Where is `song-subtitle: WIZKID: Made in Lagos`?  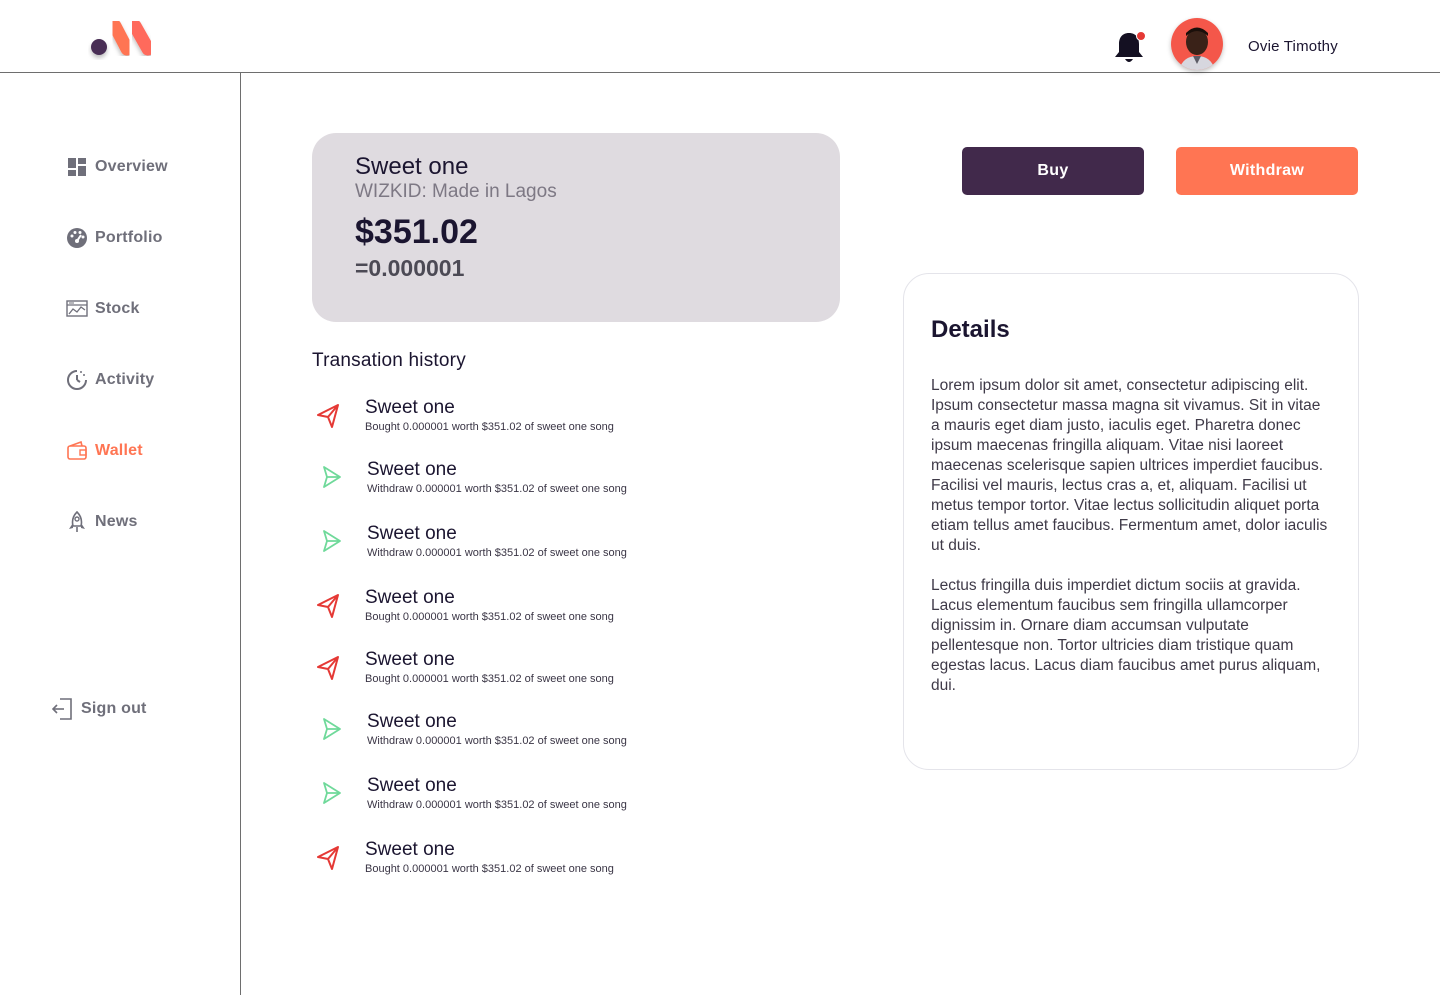
song-subtitle: WIZKID: Made in Lagos is located at coordinates (456, 191).